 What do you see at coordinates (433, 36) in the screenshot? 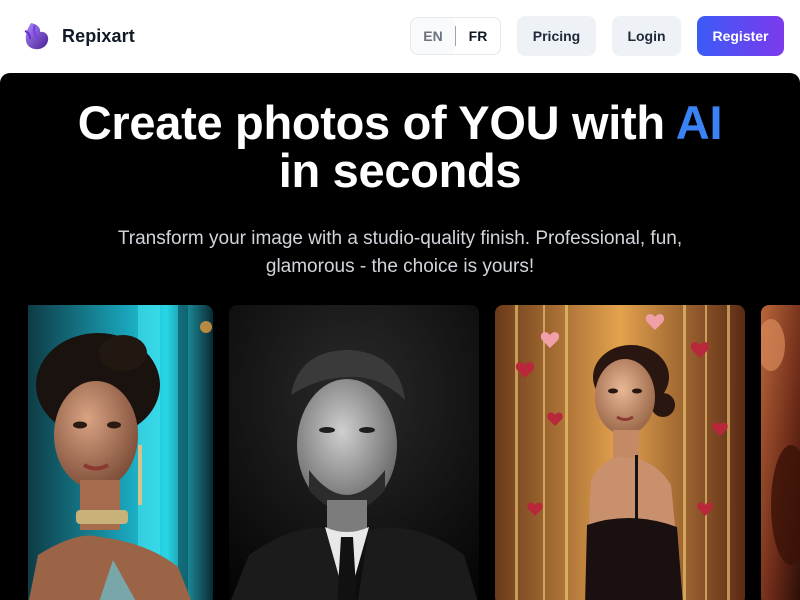
I see `language-option-en: EN` at bounding box center [433, 36].